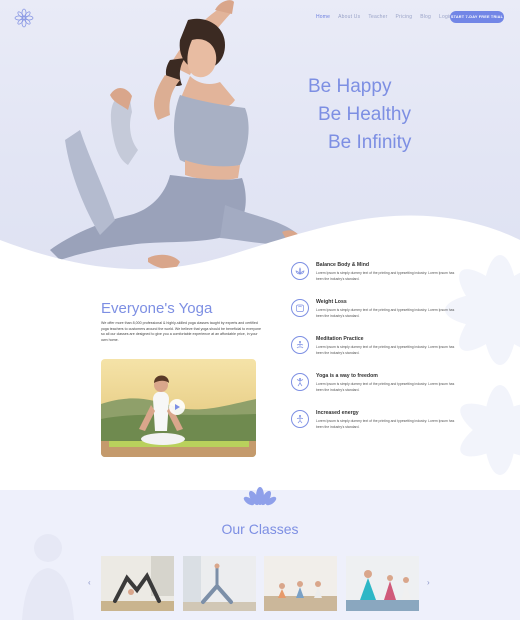 The height and width of the screenshot is (620, 520). I want to click on nav-item-teacher: Teacher, so click(377, 17).